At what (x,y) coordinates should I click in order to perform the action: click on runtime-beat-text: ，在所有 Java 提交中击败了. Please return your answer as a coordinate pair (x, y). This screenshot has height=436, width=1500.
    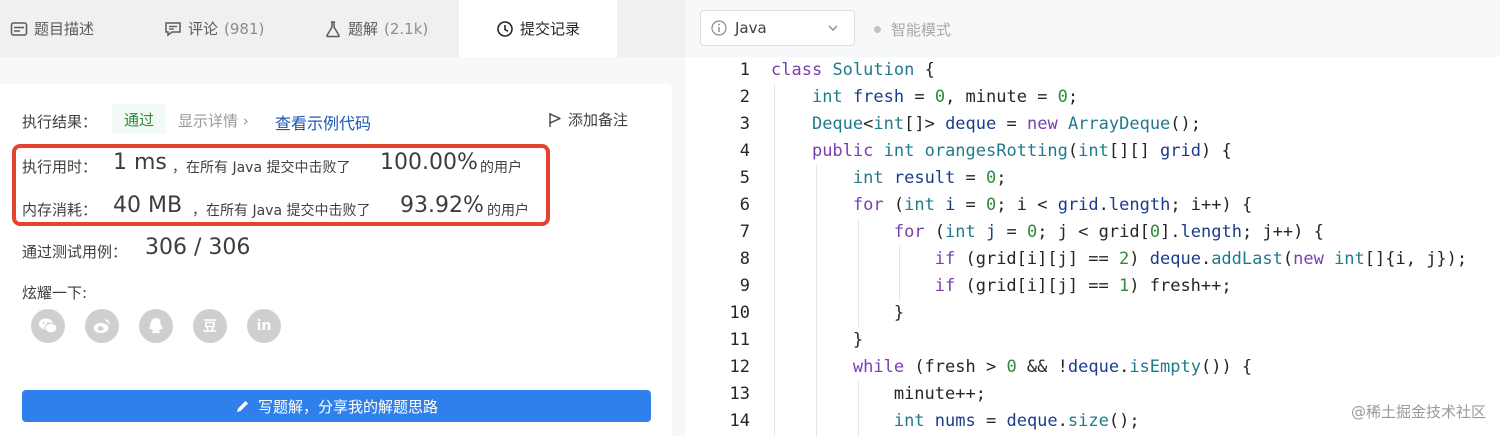
    Looking at the image, I should click on (261, 168).